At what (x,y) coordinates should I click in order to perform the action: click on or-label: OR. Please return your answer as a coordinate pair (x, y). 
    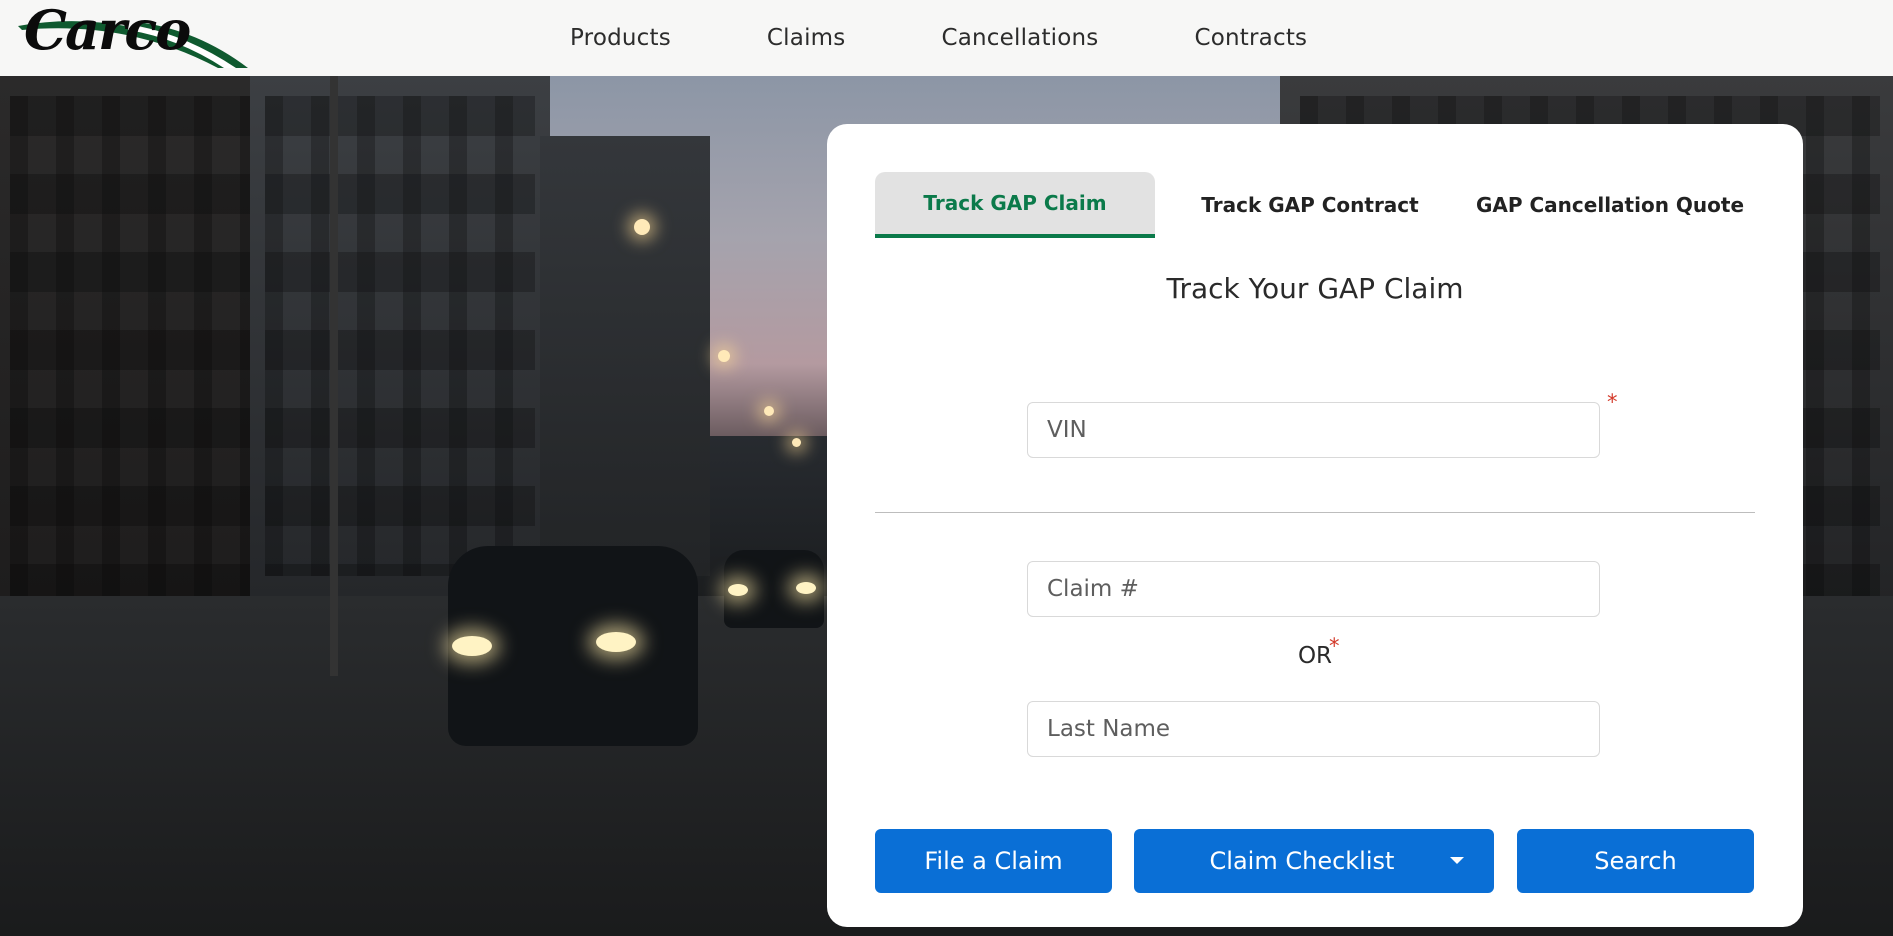
    Looking at the image, I should click on (1315, 656).